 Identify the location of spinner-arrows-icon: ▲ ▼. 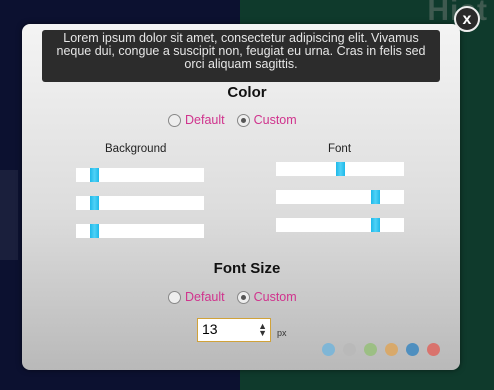
(262, 330).